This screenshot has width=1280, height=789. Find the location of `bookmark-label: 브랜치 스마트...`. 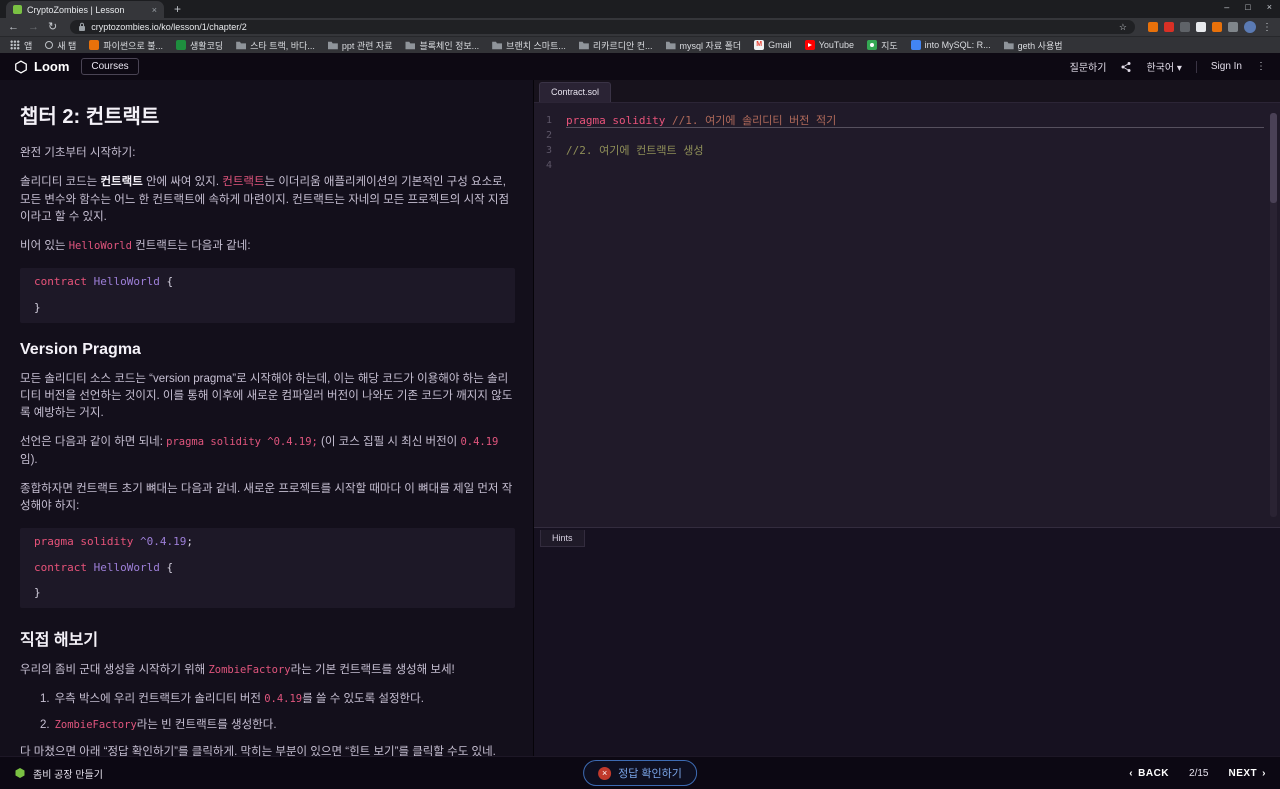

bookmark-label: 브랜치 스마트... is located at coordinates (536, 45).